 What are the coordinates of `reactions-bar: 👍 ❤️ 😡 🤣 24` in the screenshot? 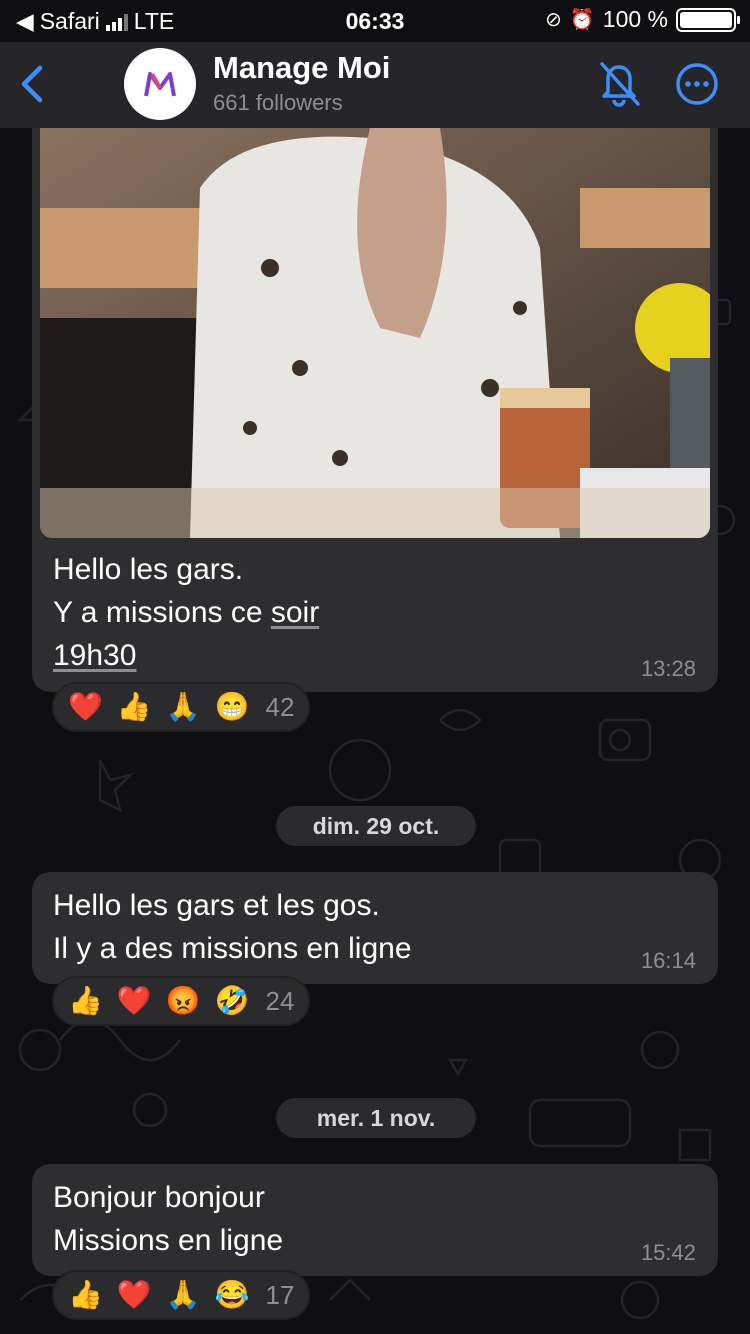 It's located at (181, 1001).